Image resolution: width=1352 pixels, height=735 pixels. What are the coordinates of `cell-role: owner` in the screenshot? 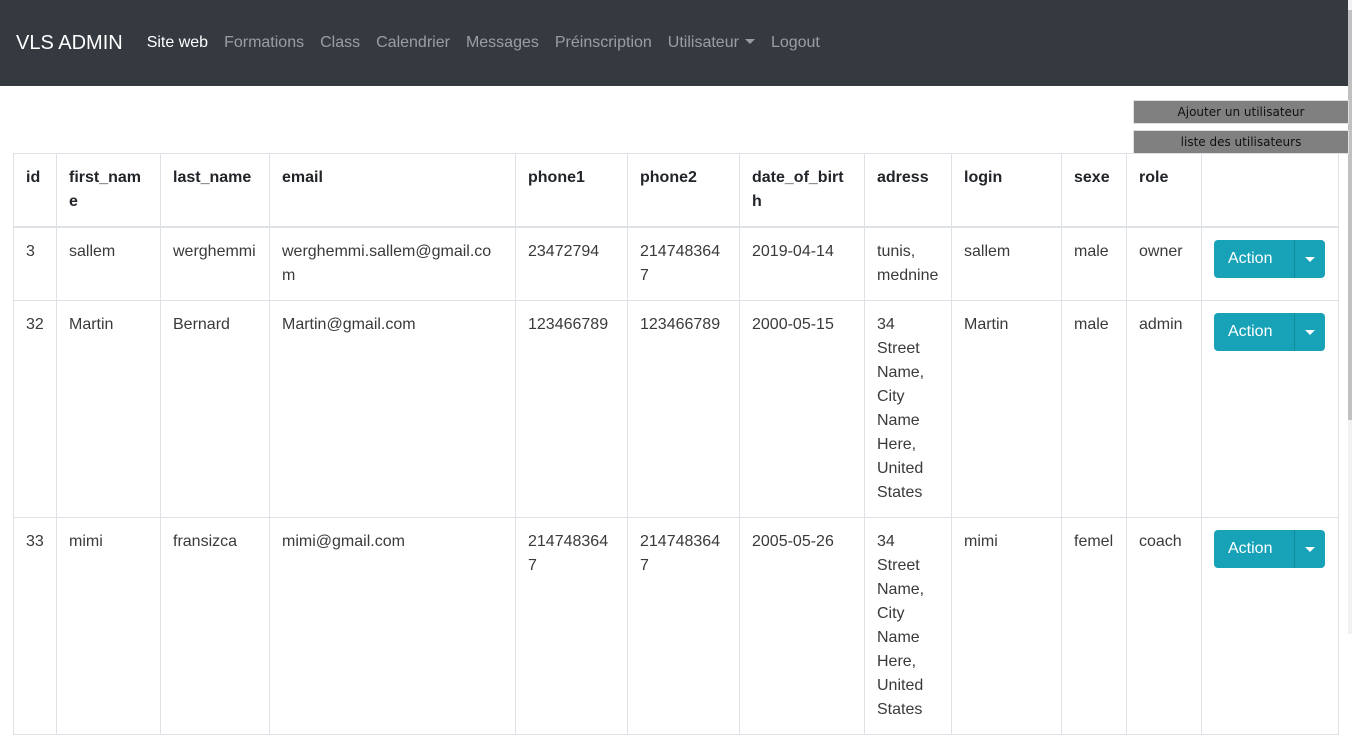 It's located at (1164, 263).